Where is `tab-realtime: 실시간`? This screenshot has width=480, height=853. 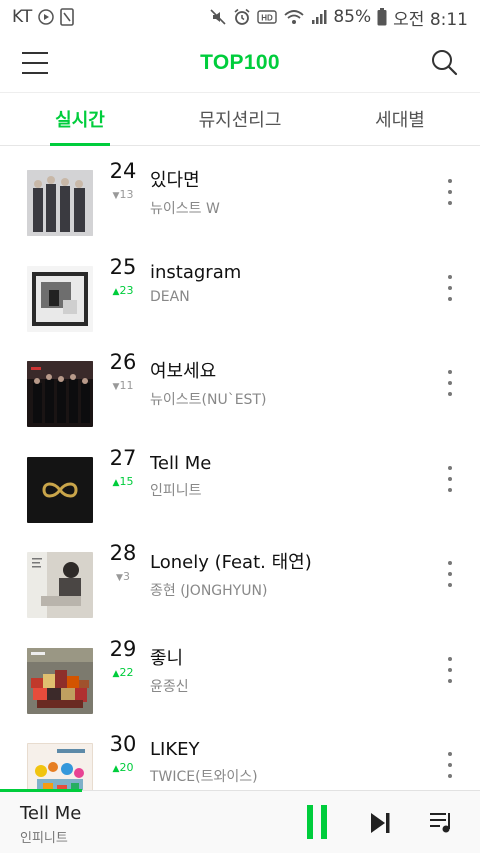
tab-realtime: 실시간 is located at coordinates (80, 119).